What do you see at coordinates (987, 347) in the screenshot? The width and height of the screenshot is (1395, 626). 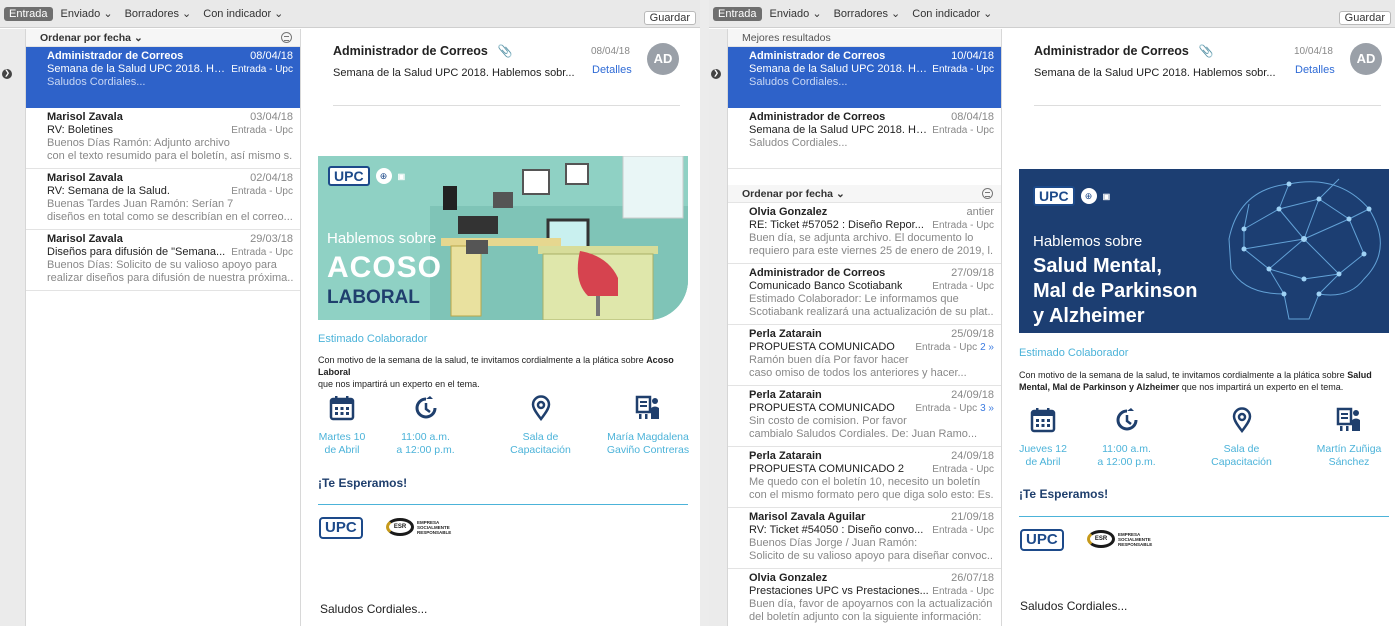 I see `thread-count-badge: 2 »` at bounding box center [987, 347].